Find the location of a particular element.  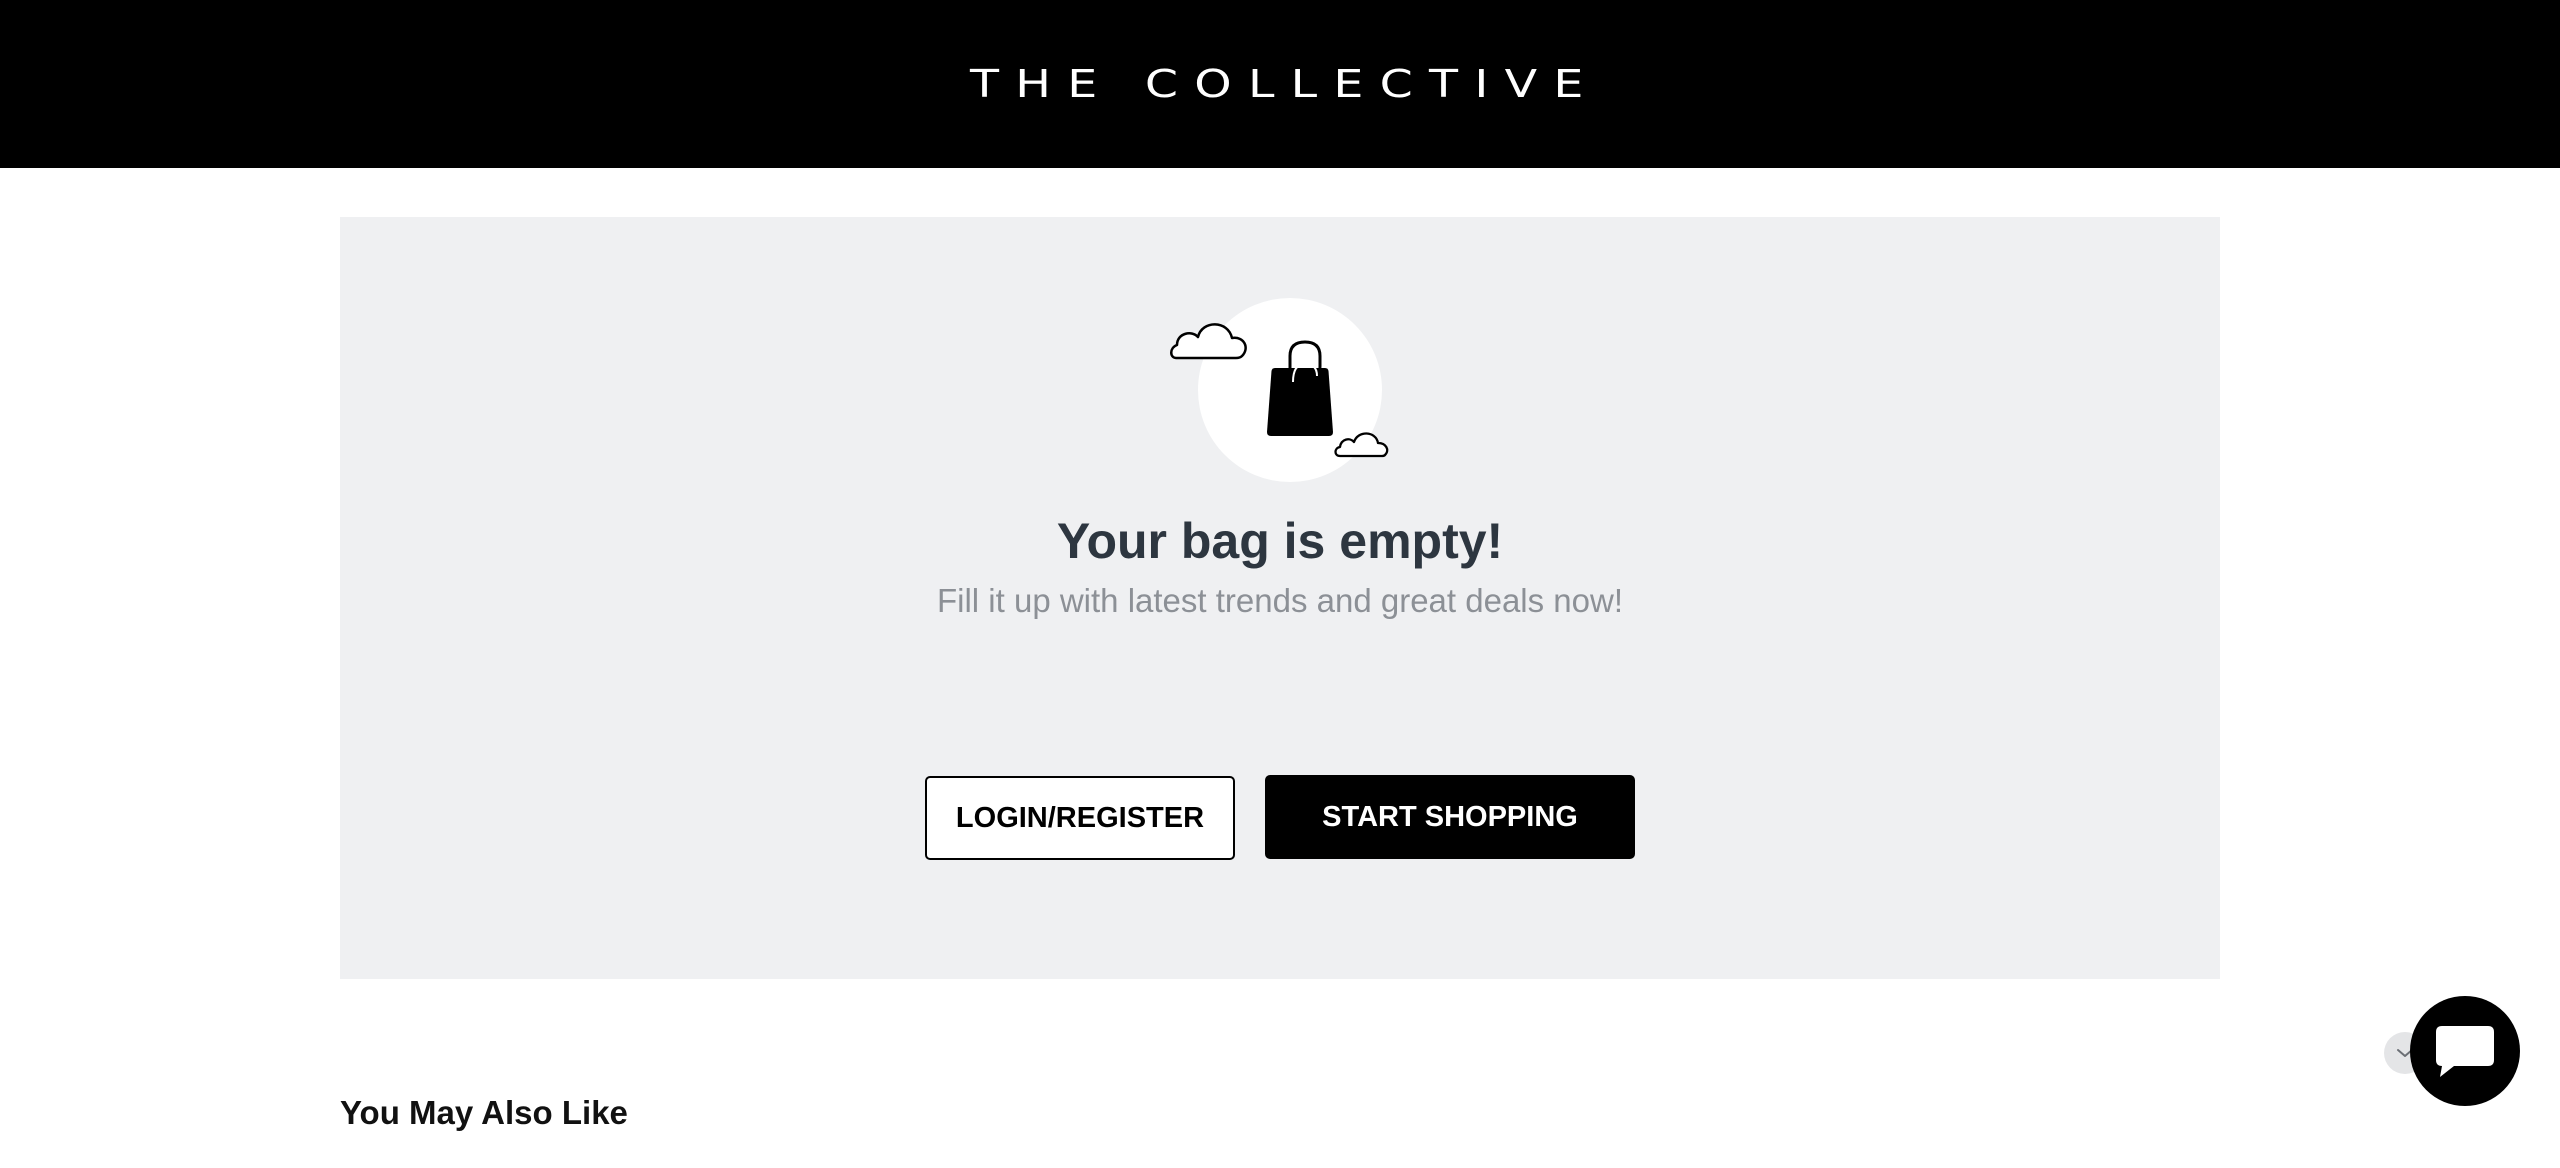

site-header: THE COLLECTIVE is located at coordinates (1280, 84).